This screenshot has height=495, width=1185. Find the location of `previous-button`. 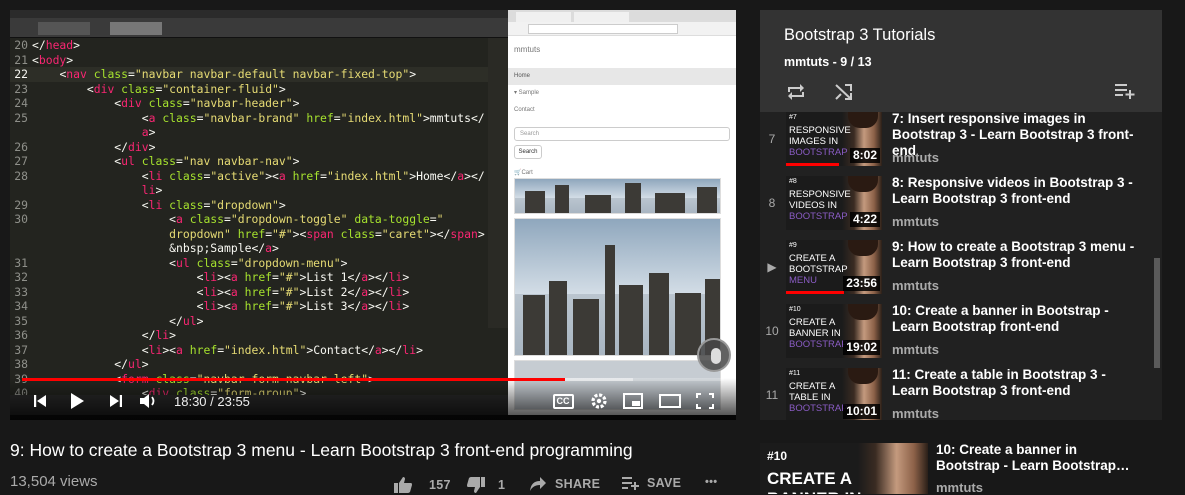

previous-button is located at coordinates (40, 401).